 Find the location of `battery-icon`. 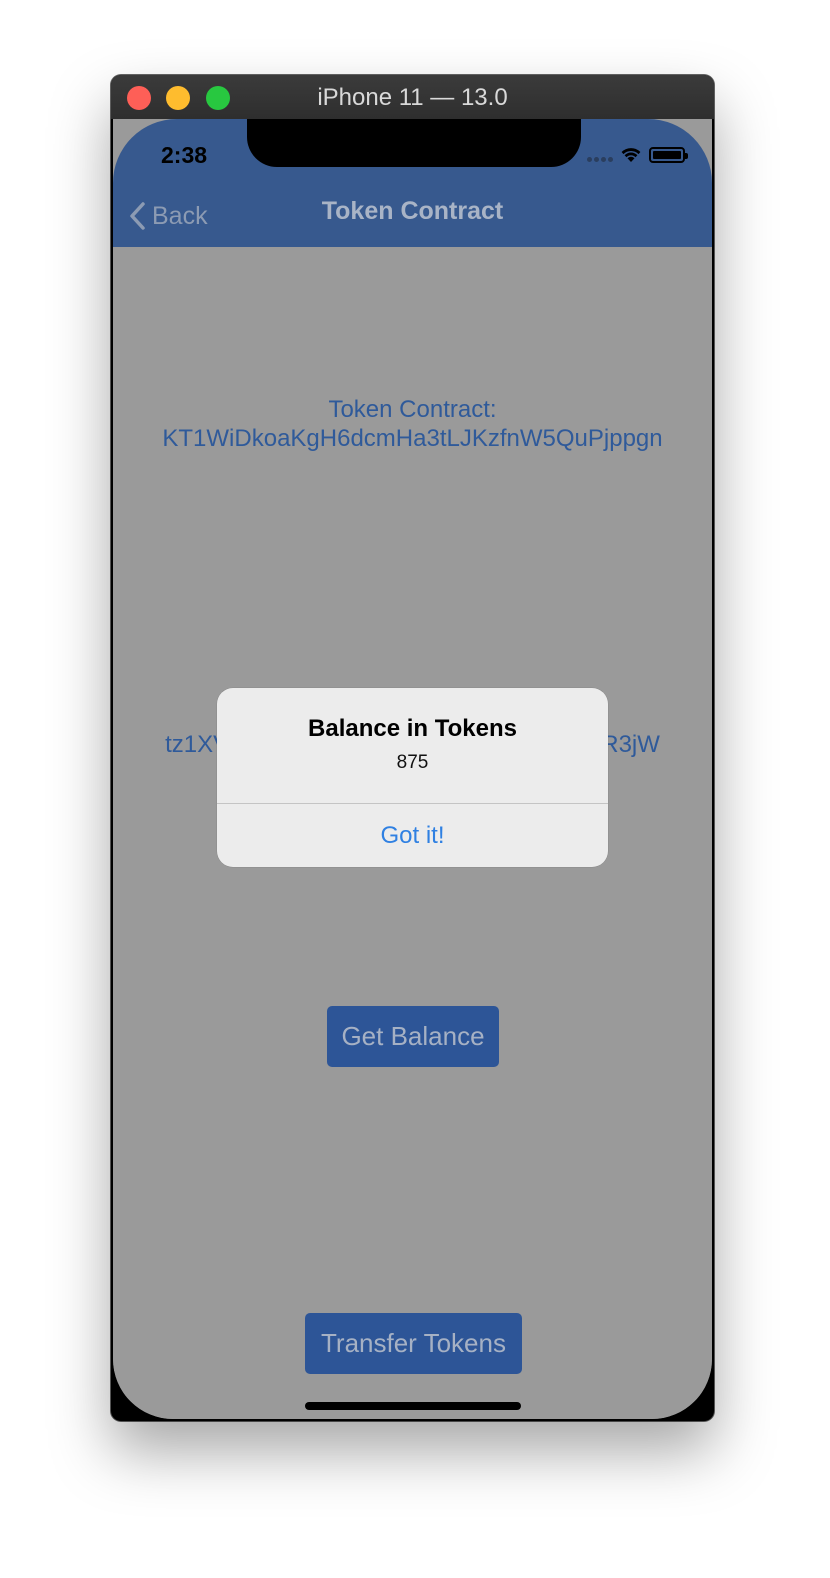

battery-icon is located at coordinates (668, 155).